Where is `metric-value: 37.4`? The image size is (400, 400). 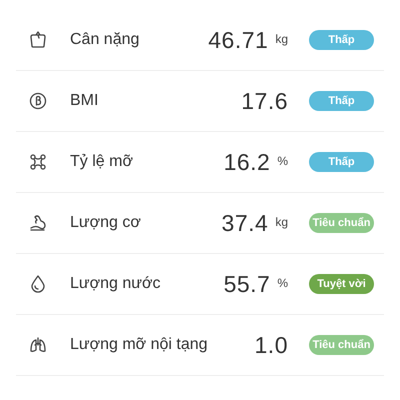
metric-value: 37.4 is located at coordinates (245, 223).